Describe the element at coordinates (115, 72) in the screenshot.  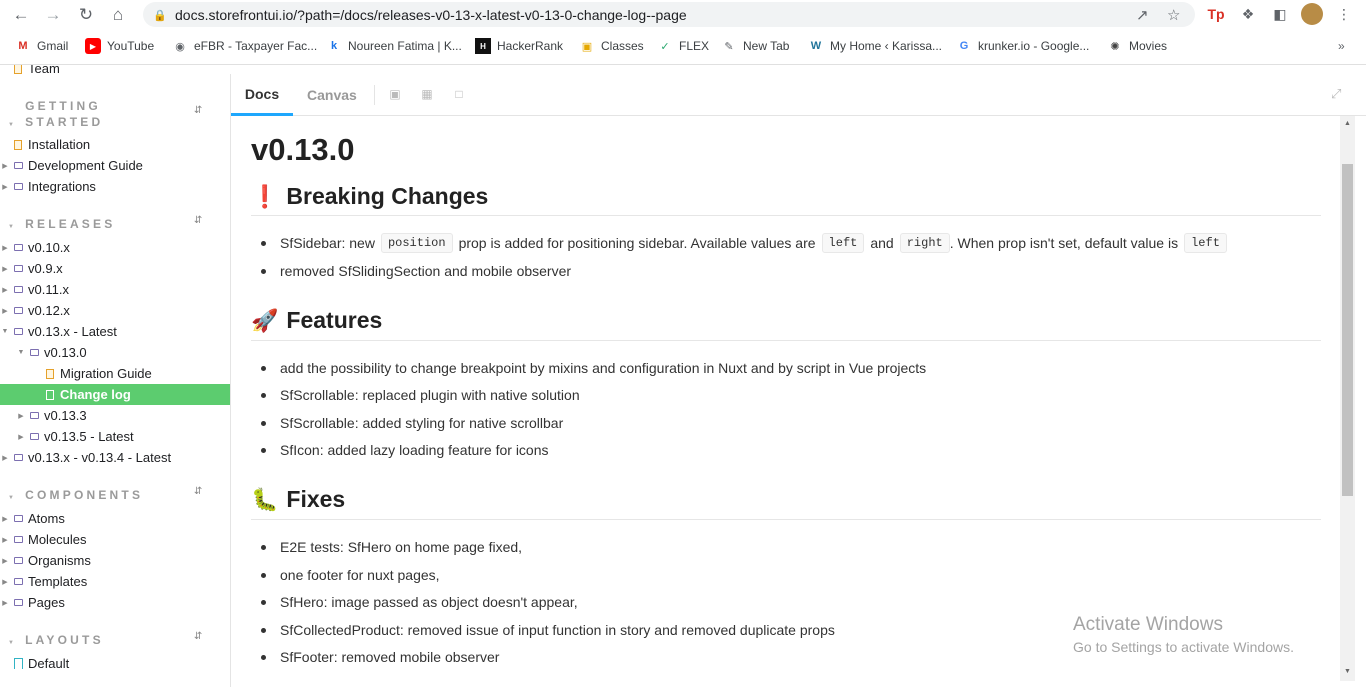
I see `sidebar-item-team: Team` at that location.